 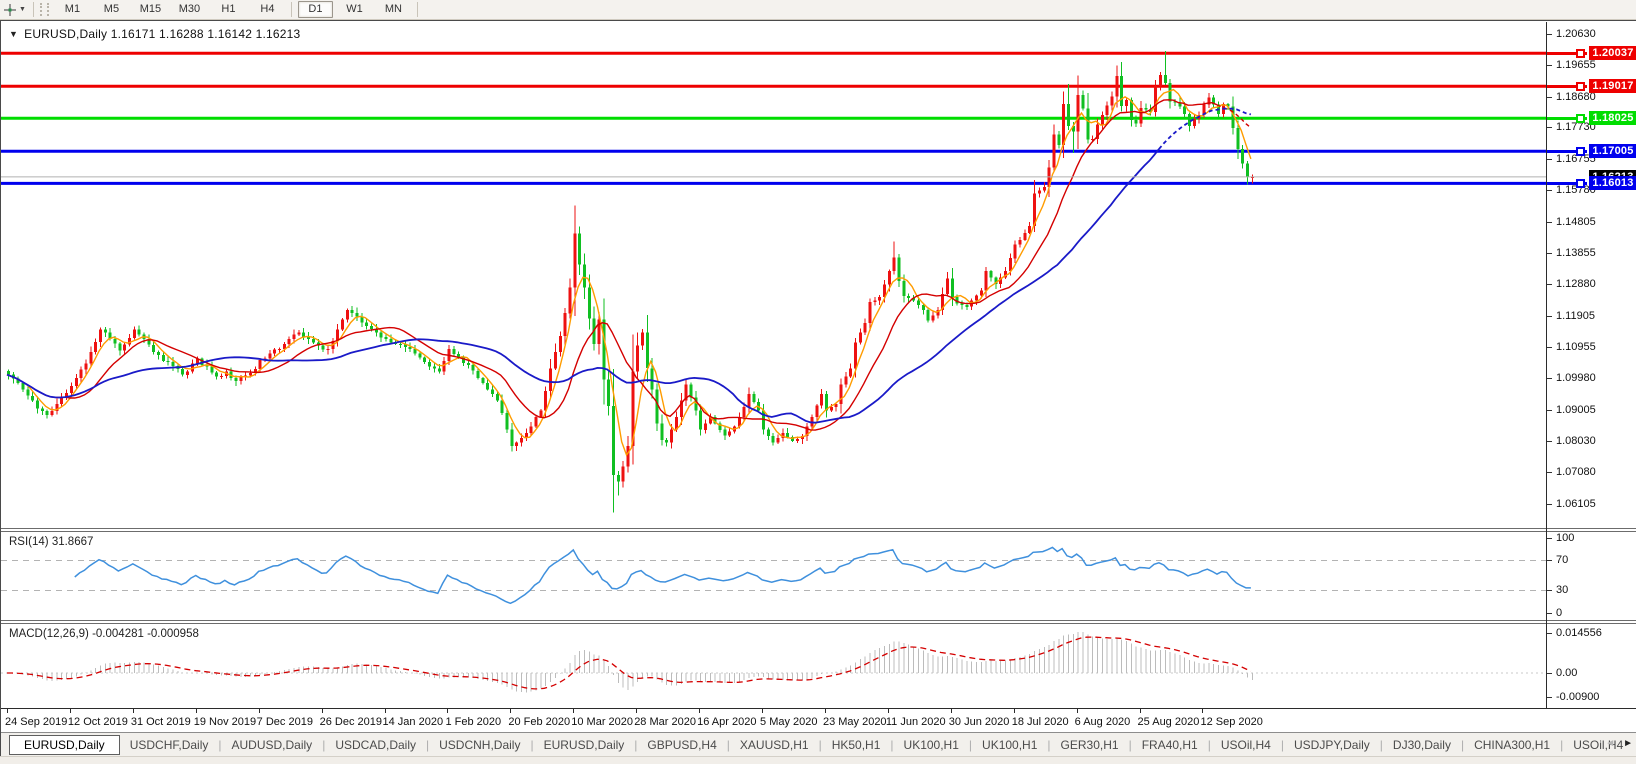 What do you see at coordinates (1562, 590) in the screenshot?
I see `rsi-tick-label: 30` at bounding box center [1562, 590].